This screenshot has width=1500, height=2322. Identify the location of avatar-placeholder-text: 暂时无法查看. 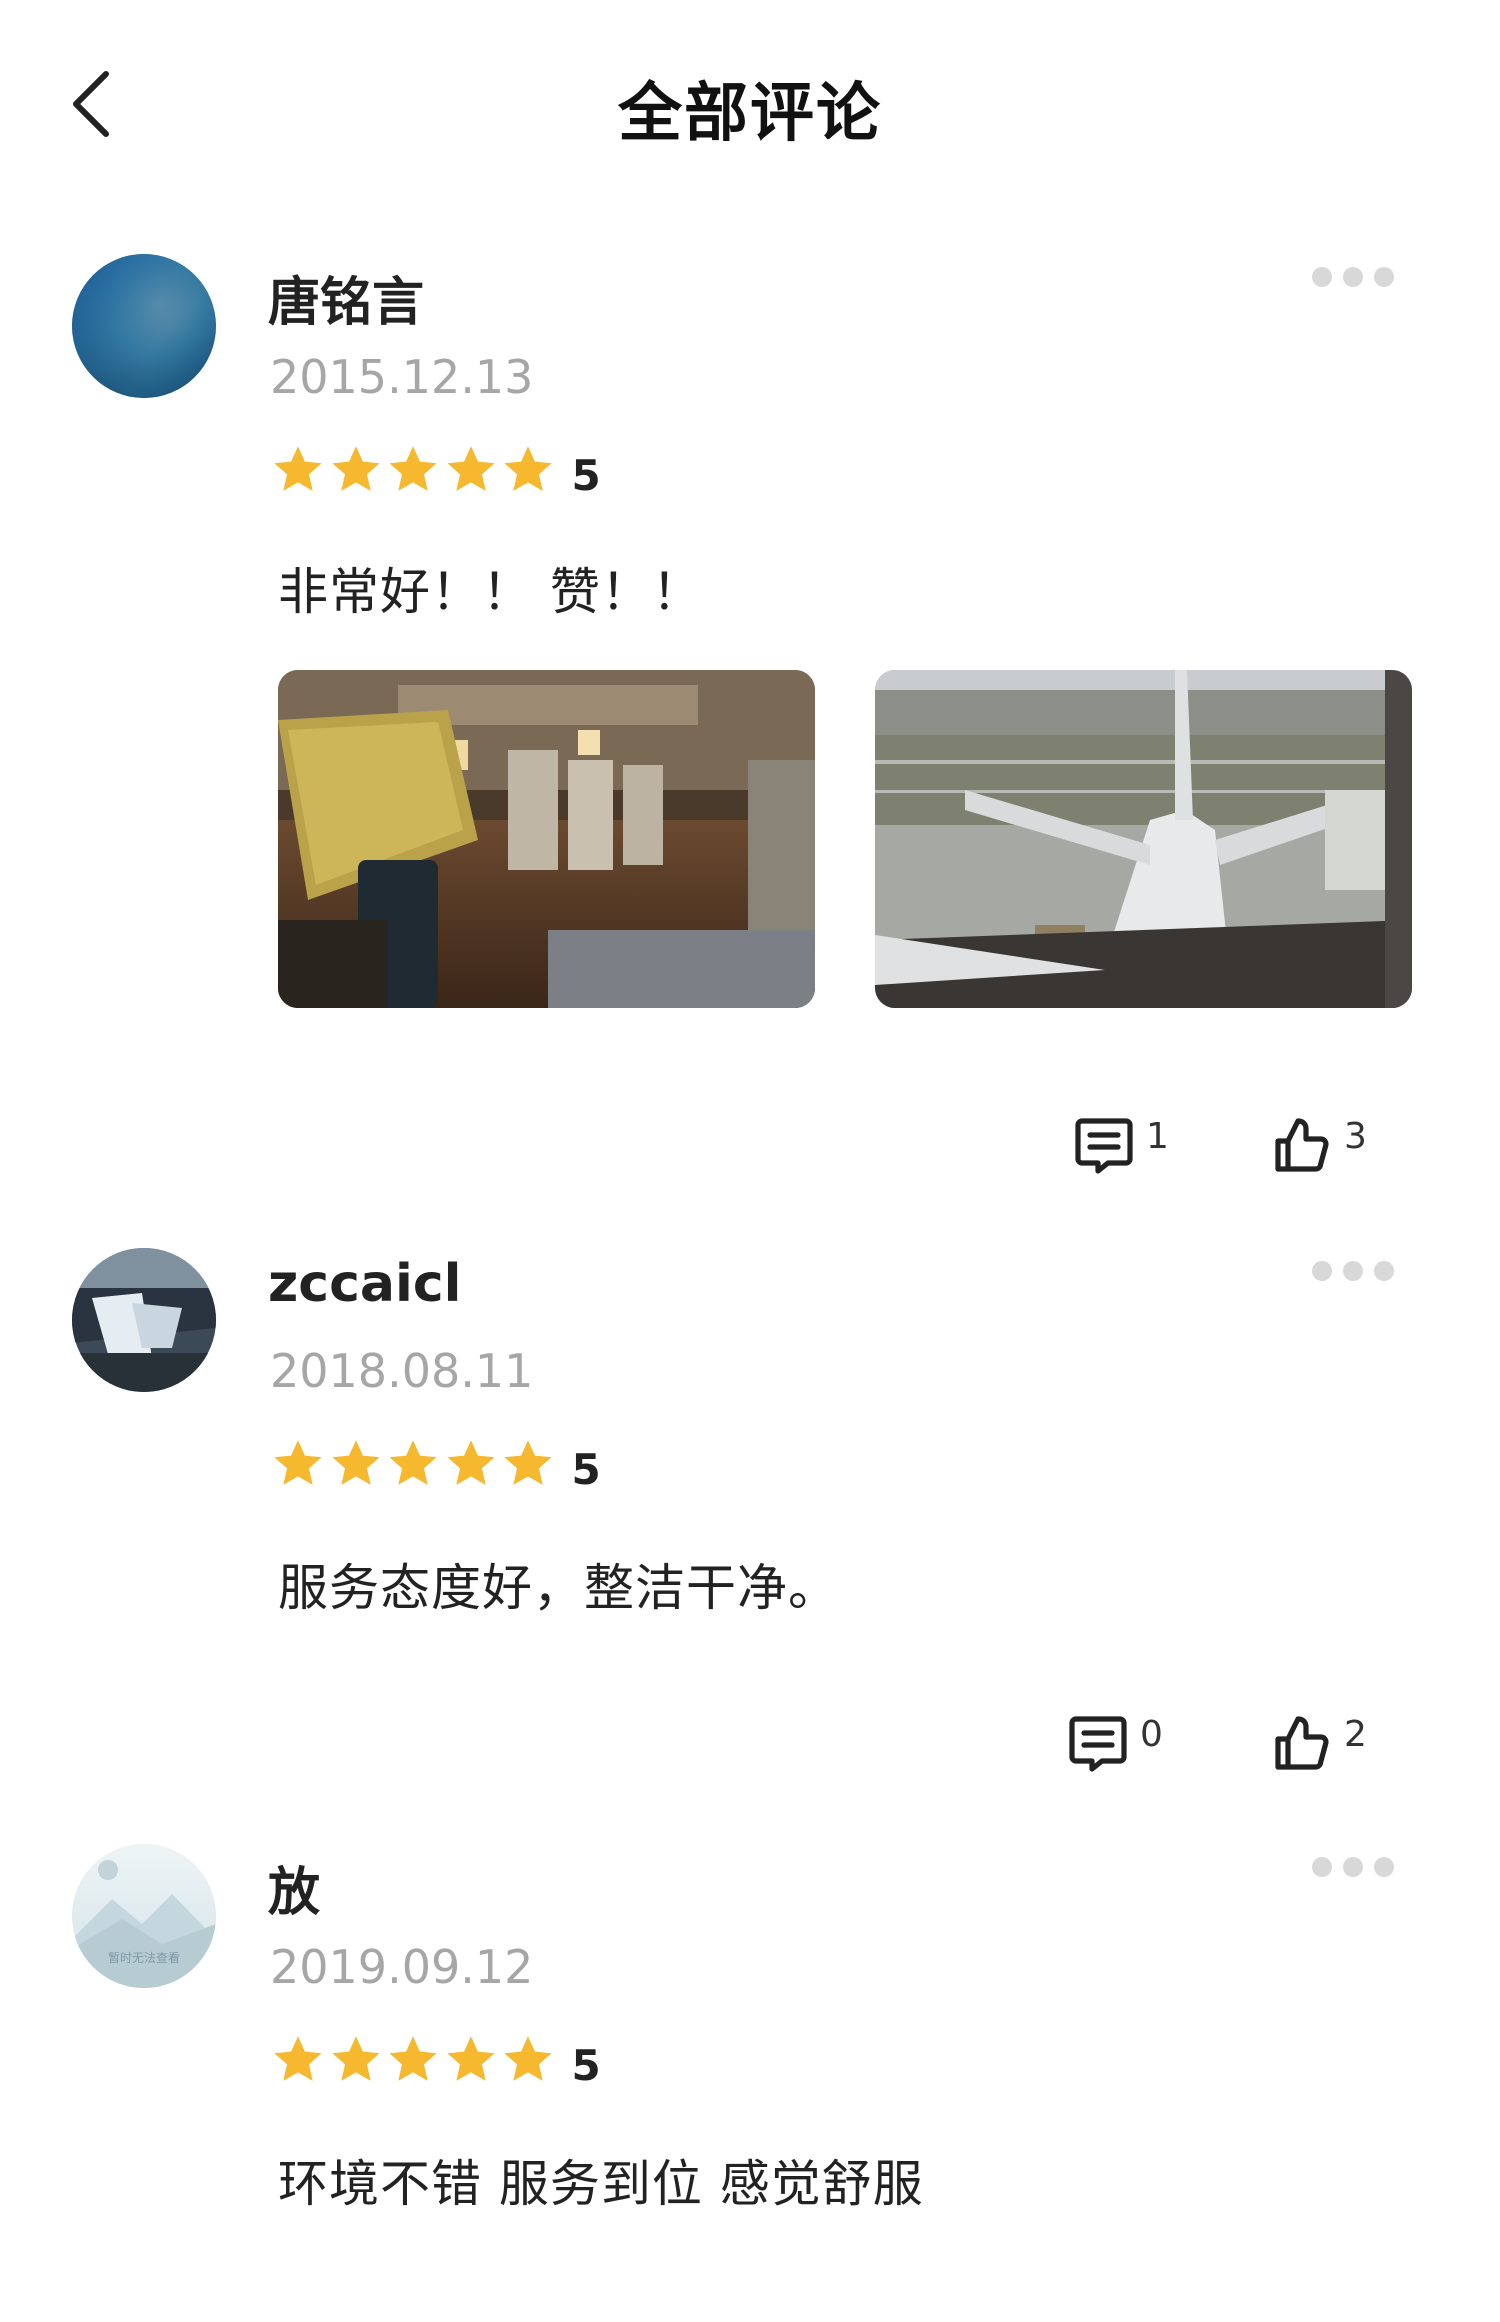
(144, 1958).